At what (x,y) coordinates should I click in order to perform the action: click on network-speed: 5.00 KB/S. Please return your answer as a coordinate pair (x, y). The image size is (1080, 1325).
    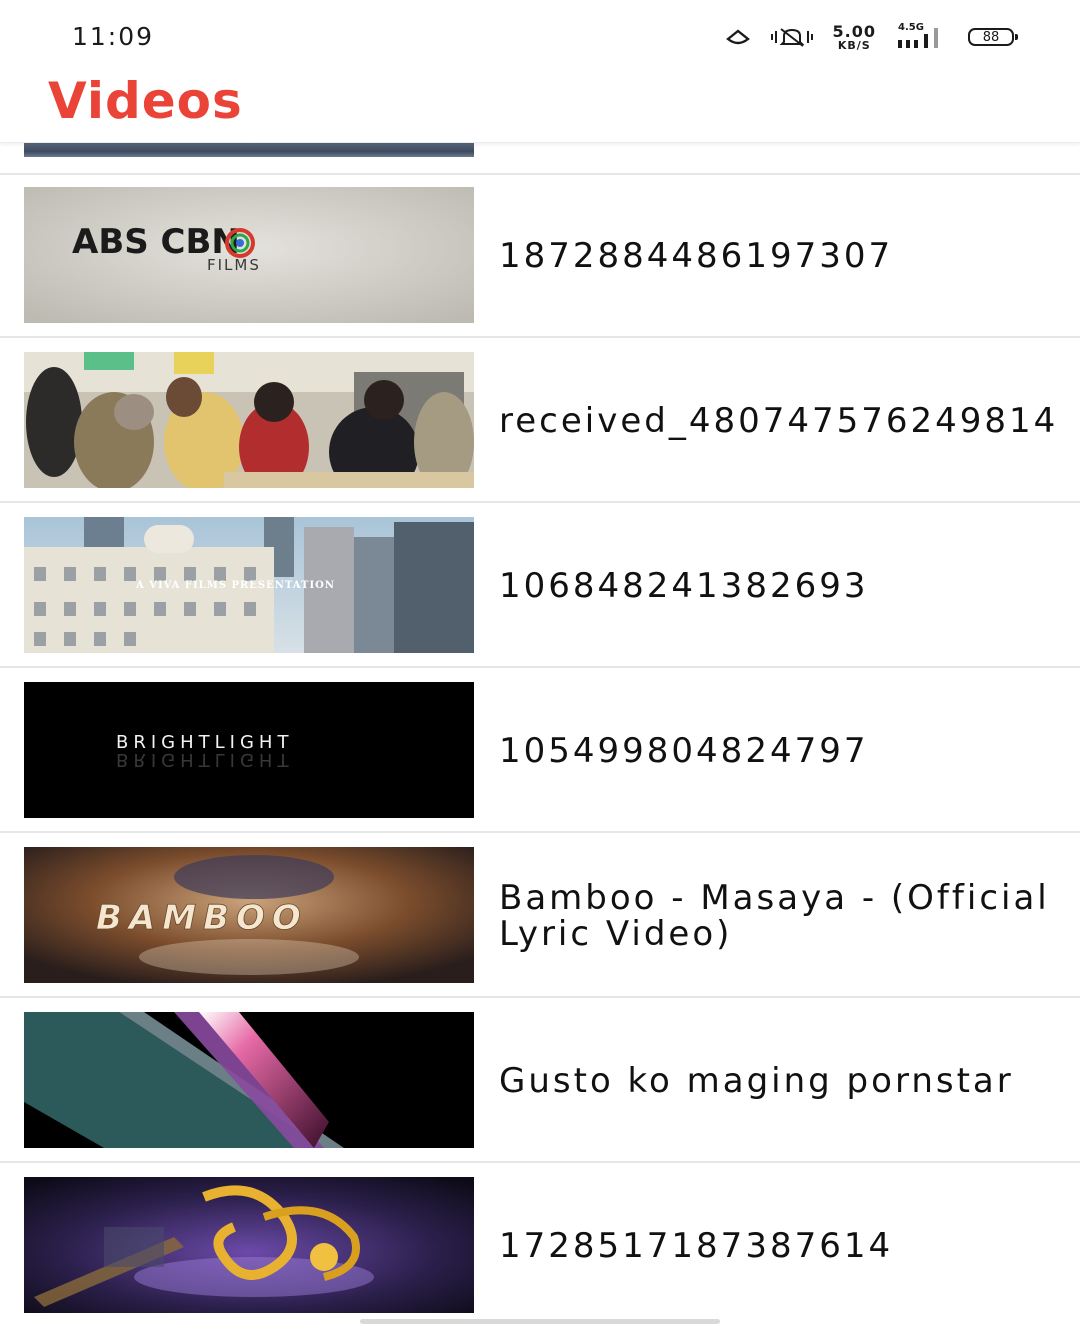
    Looking at the image, I should click on (854, 36).